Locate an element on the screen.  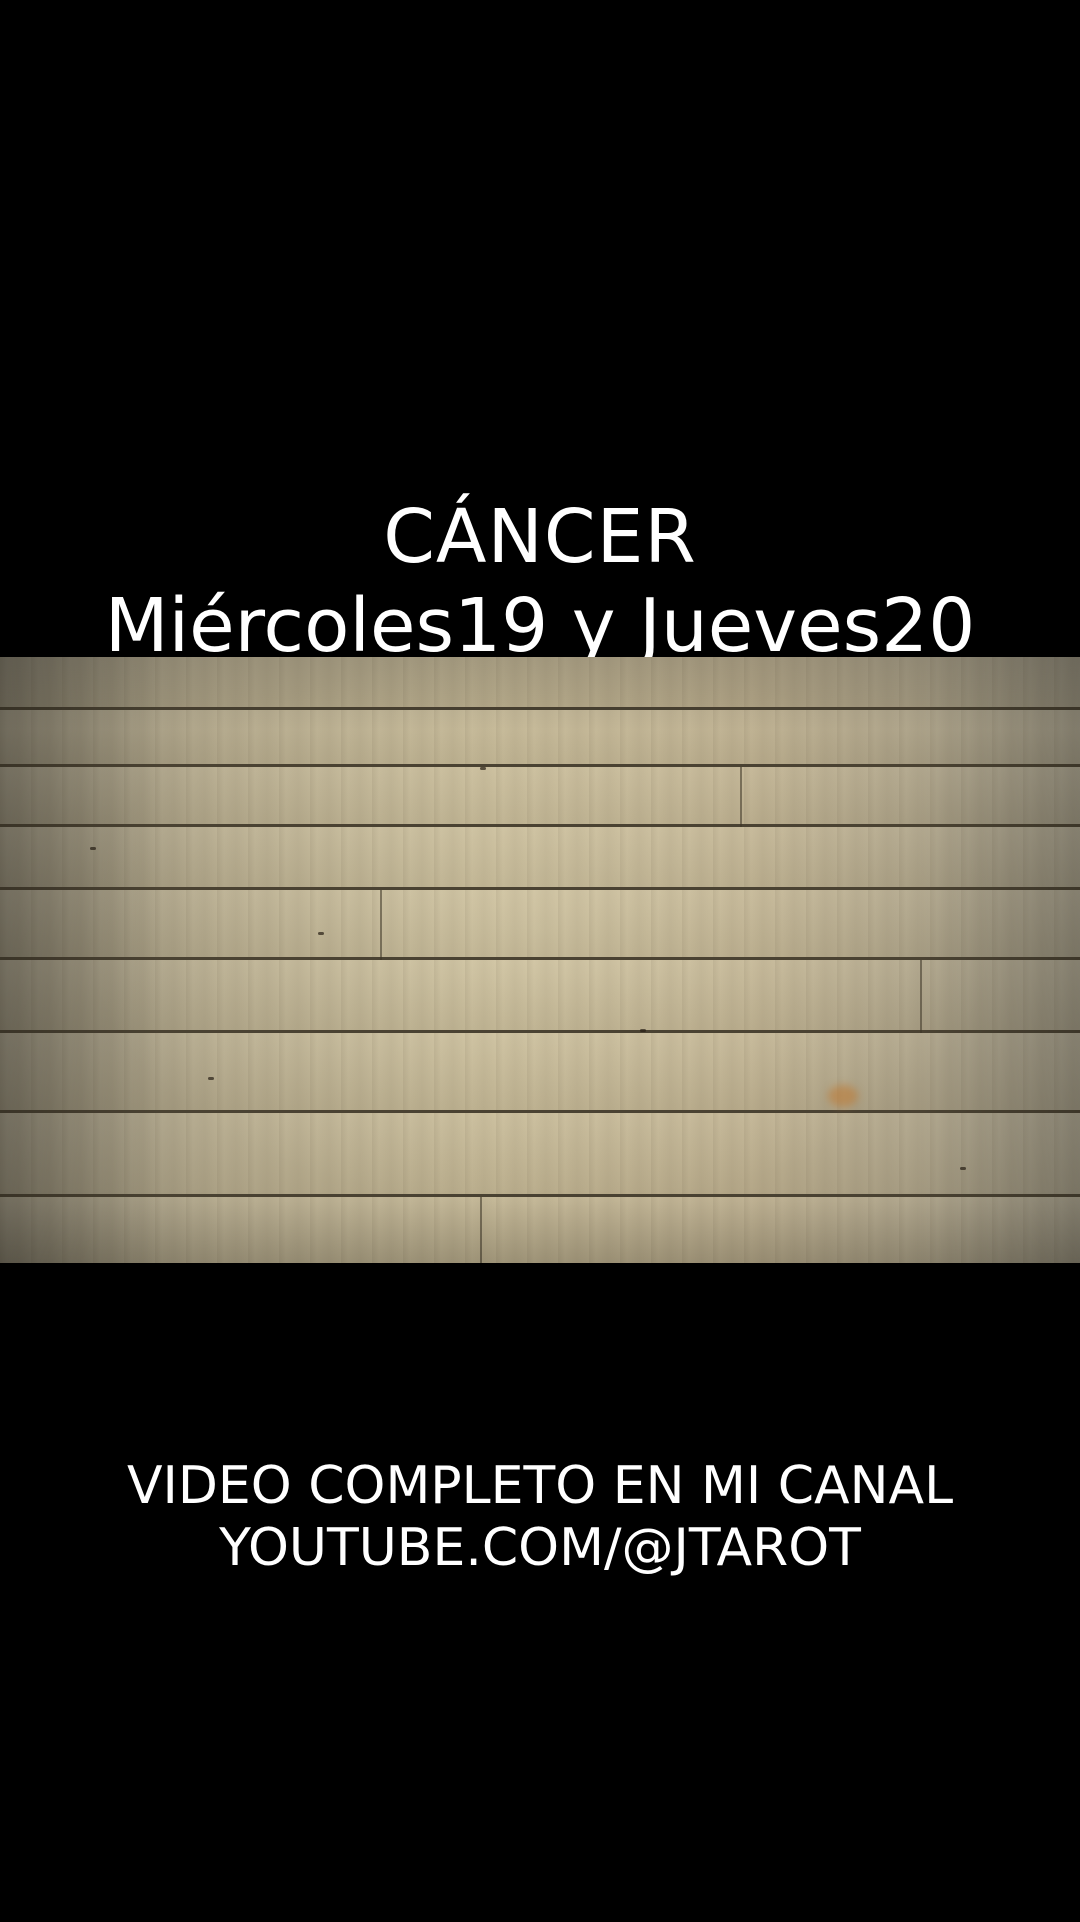
dates-subtitle: Miércoles19 y Jueves20 is located at coordinates (540, 626).